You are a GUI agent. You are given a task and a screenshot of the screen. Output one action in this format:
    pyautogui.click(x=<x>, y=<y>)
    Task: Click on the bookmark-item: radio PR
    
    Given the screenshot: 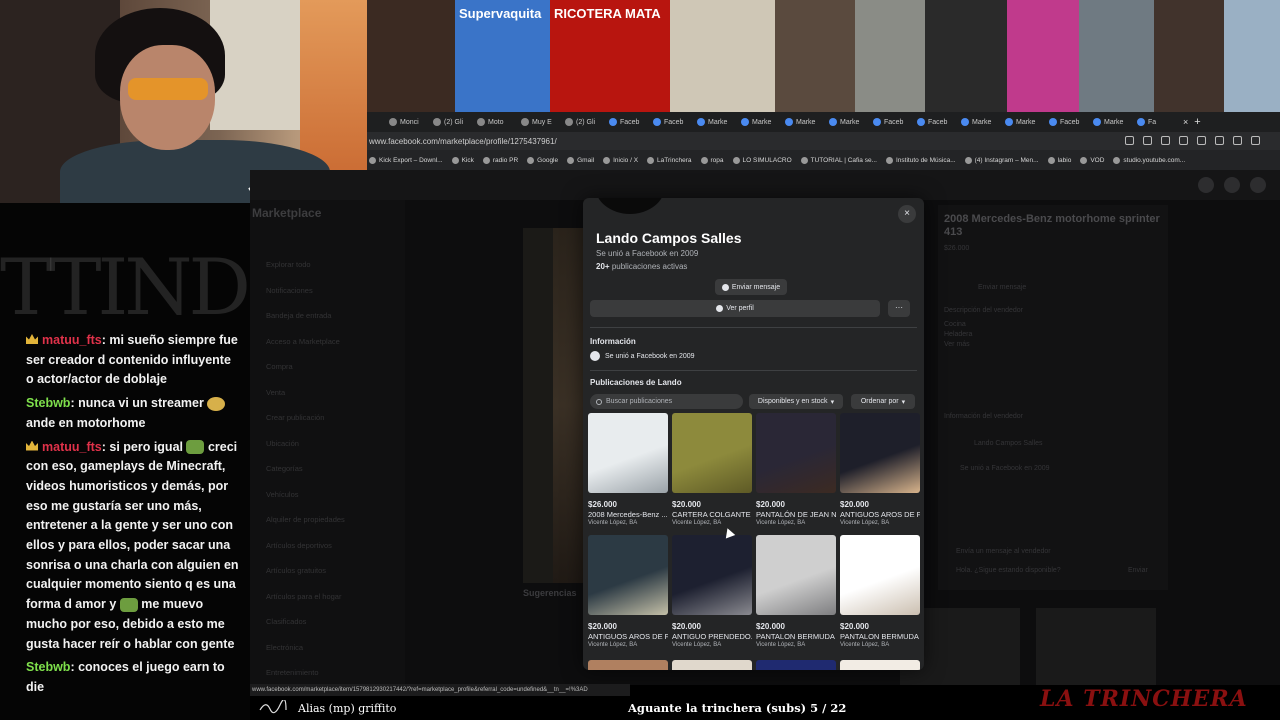 What is the action you would take?
    pyautogui.click(x=500, y=160)
    